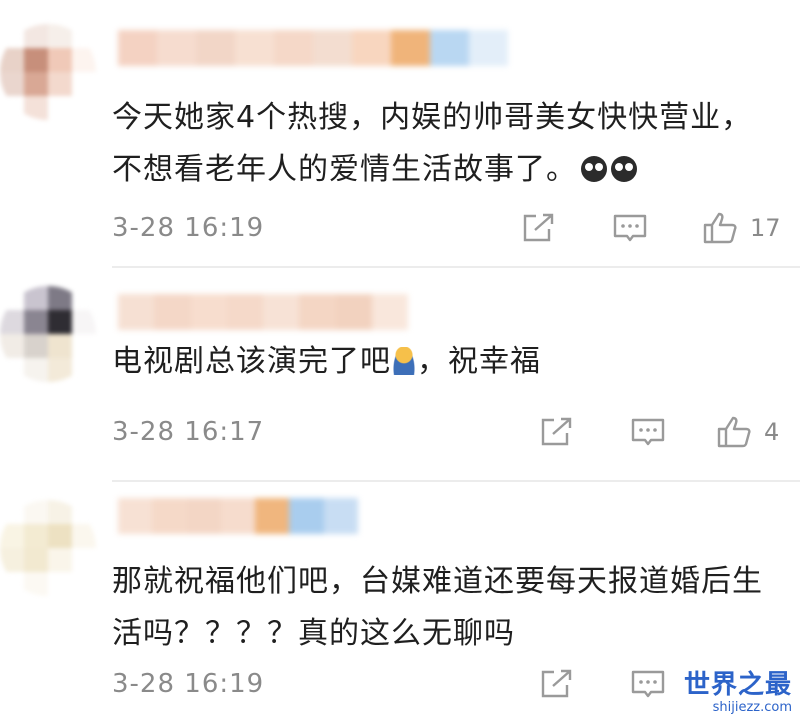 This screenshot has height=720, width=800. What do you see at coordinates (437, 607) in the screenshot?
I see `comment-text: 那就祝福他们吧，台媒难道还要每天报道婚后生活吗？？？？真的这么无聊吗` at bounding box center [437, 607].